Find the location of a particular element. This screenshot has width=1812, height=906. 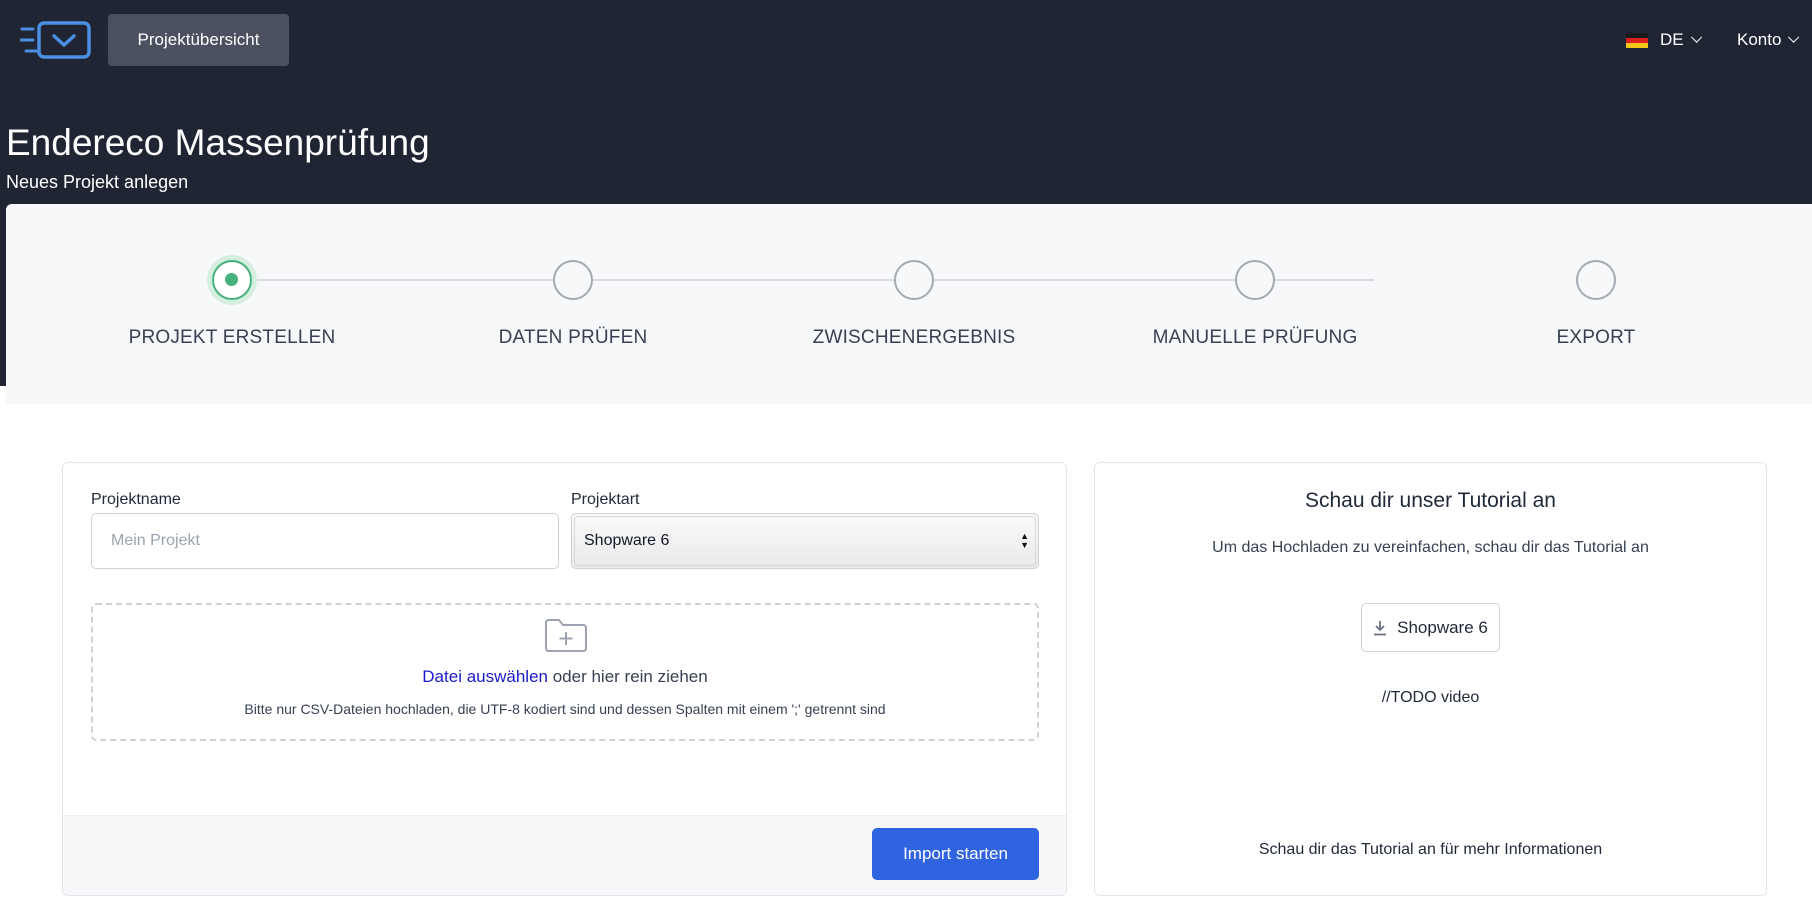

step-label-projekt-erstellen: PROJEKT ERSTELLEN is located at coordinates (232, 337).